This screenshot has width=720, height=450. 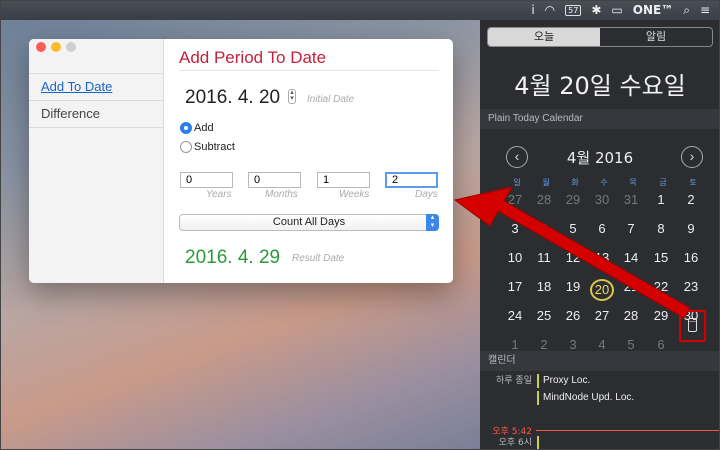 What do you see at coordinates (206, 180) in the screenshot?
I see `years-field: 0` at bounding box center [206, 180].